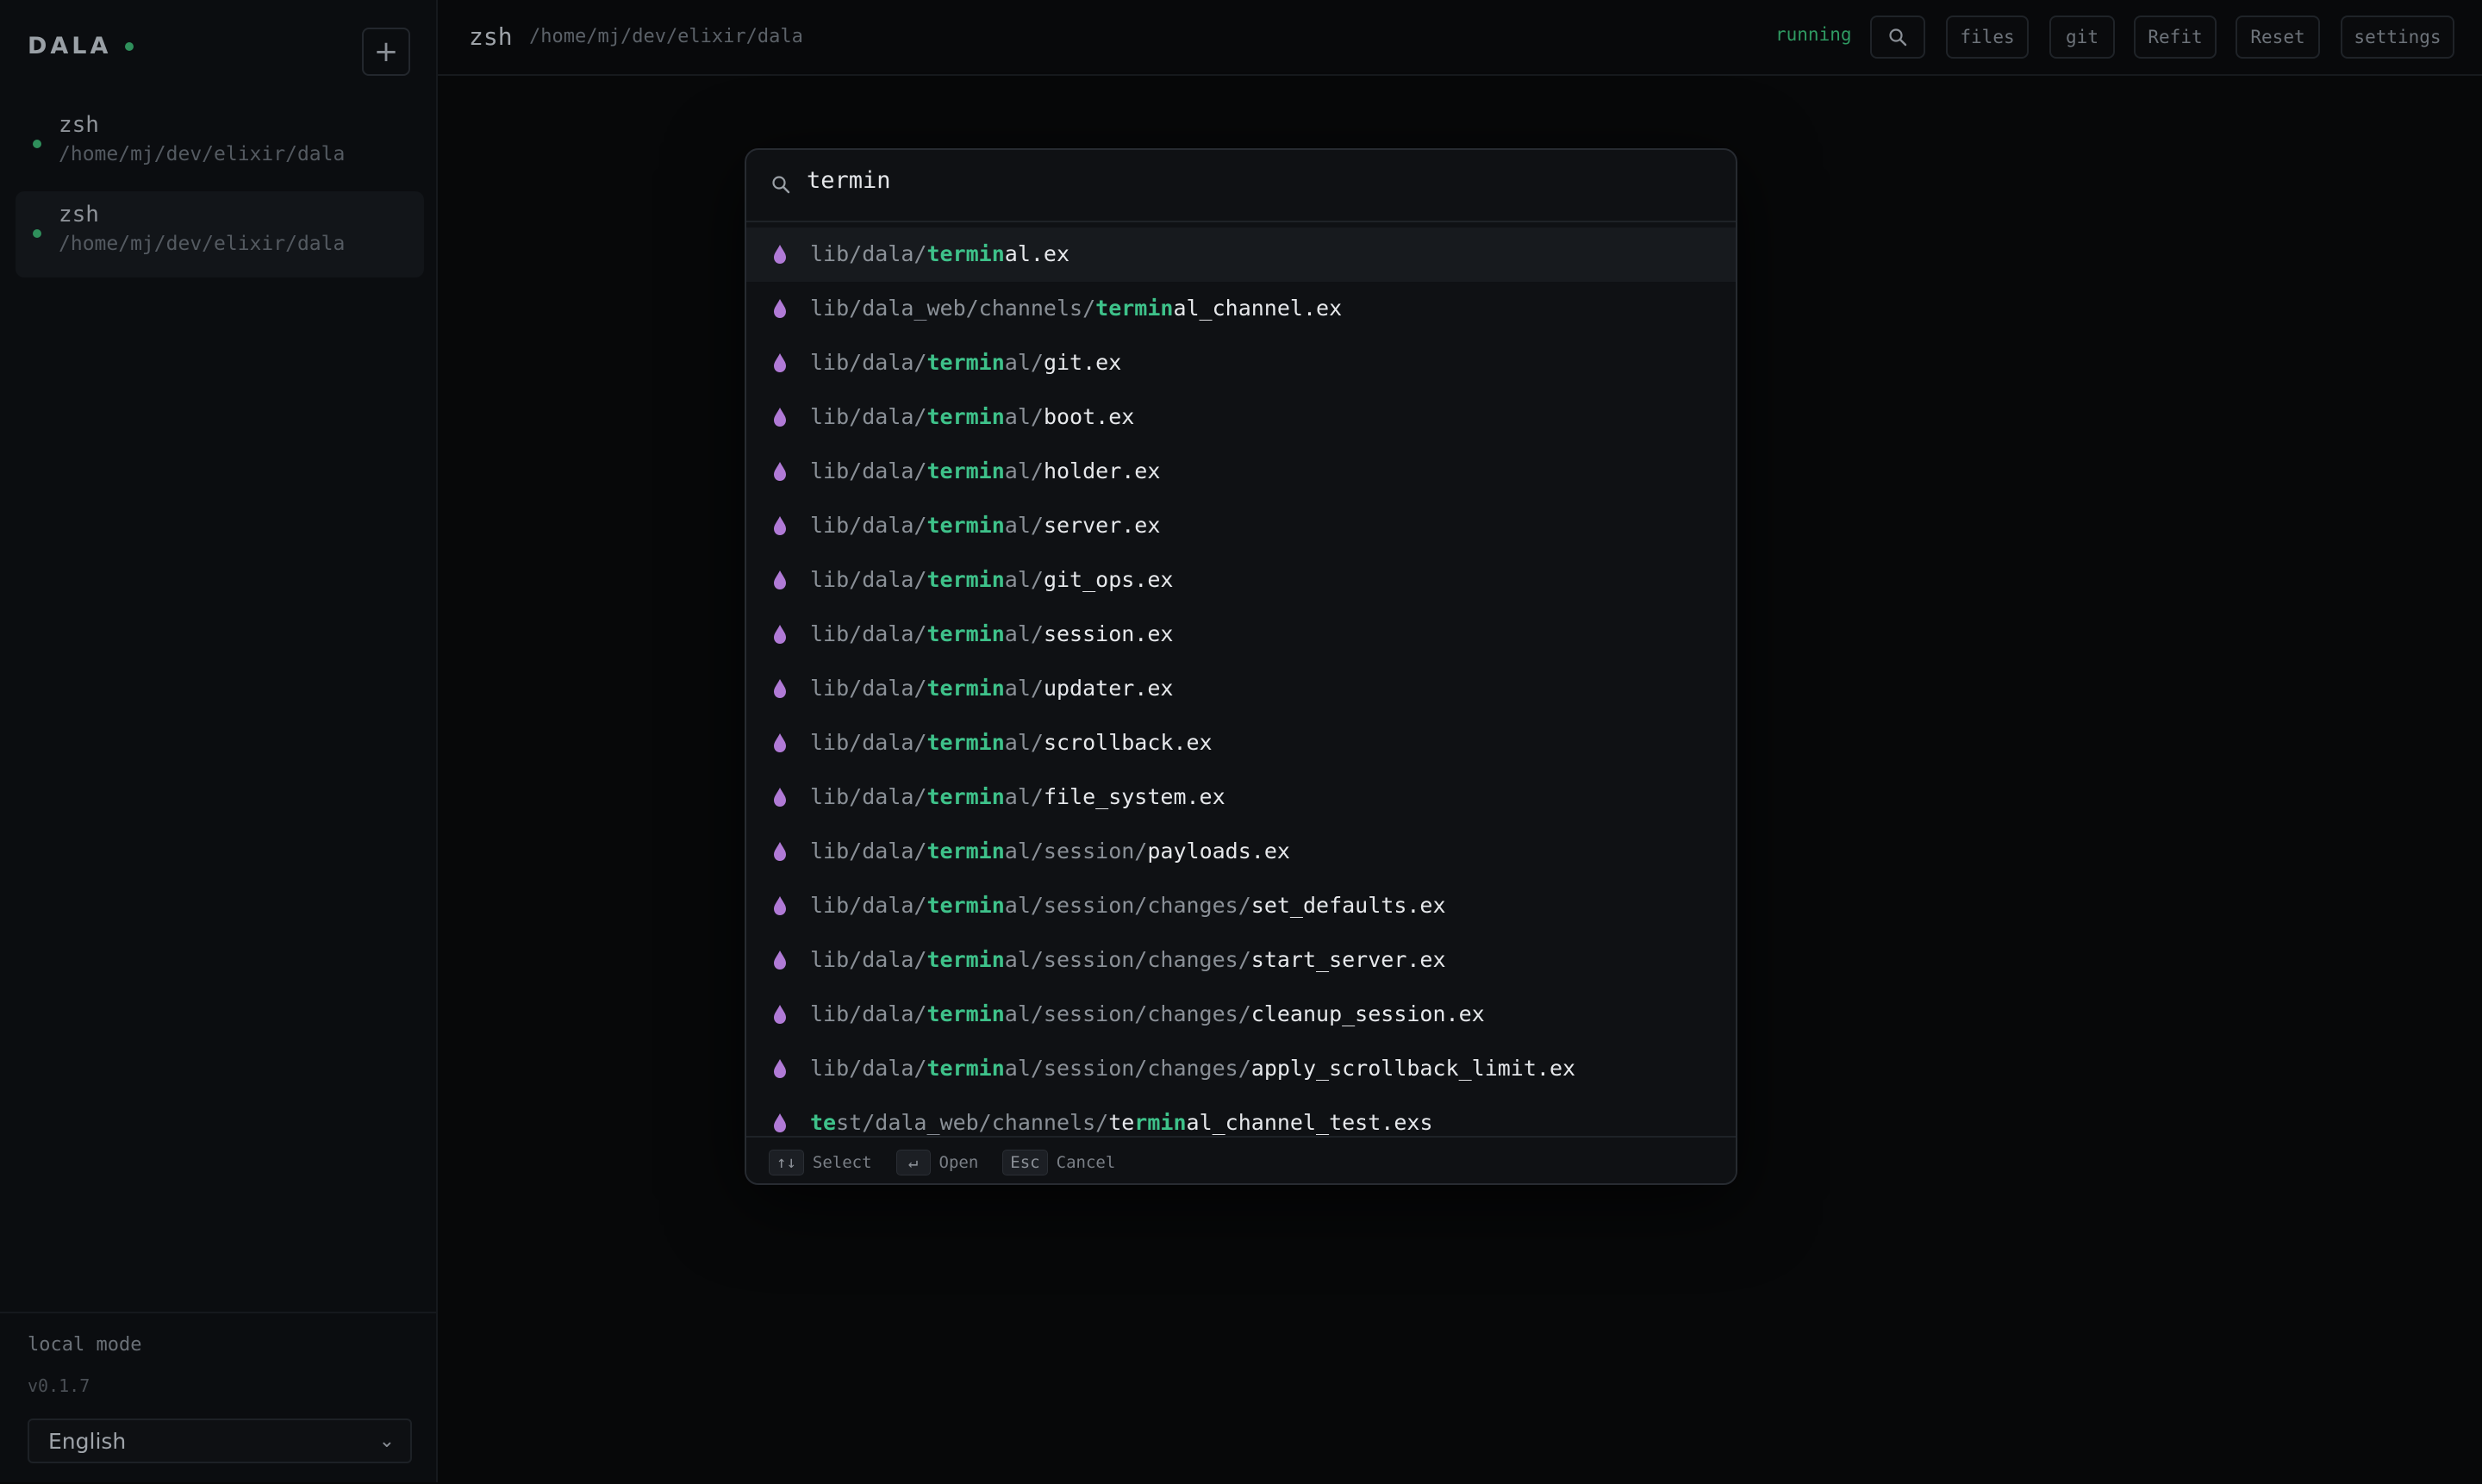  Describe the element at coordinates (1241, 581) in the screenshot. I see `result-item: lib/dala/terminal/git_ops.ex` at that location.